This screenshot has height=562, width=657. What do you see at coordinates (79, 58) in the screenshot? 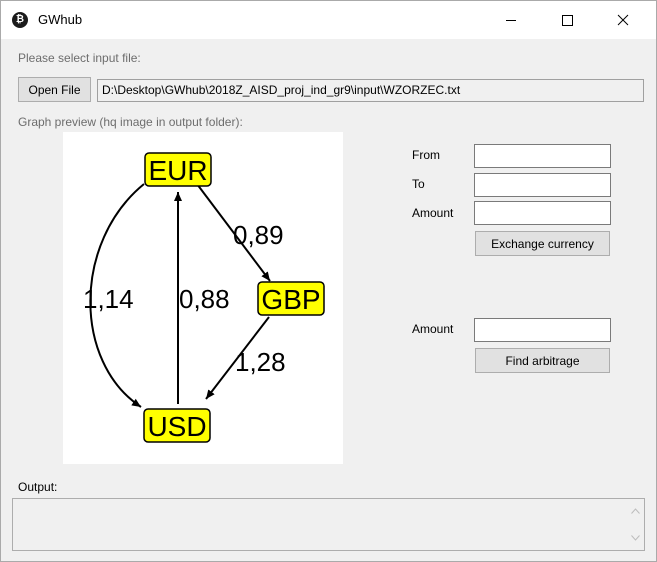
I see `select-file-label: Please select input file:` at bounding box center [79, 58].